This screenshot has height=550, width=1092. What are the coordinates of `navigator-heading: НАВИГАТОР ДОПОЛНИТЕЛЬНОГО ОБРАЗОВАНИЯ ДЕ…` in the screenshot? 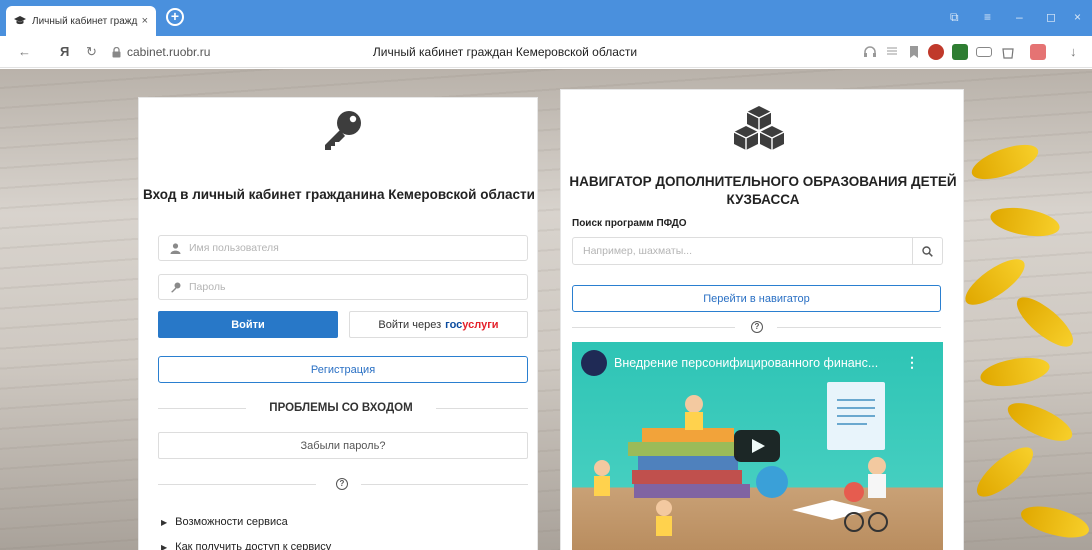 It's located at (763, 190).